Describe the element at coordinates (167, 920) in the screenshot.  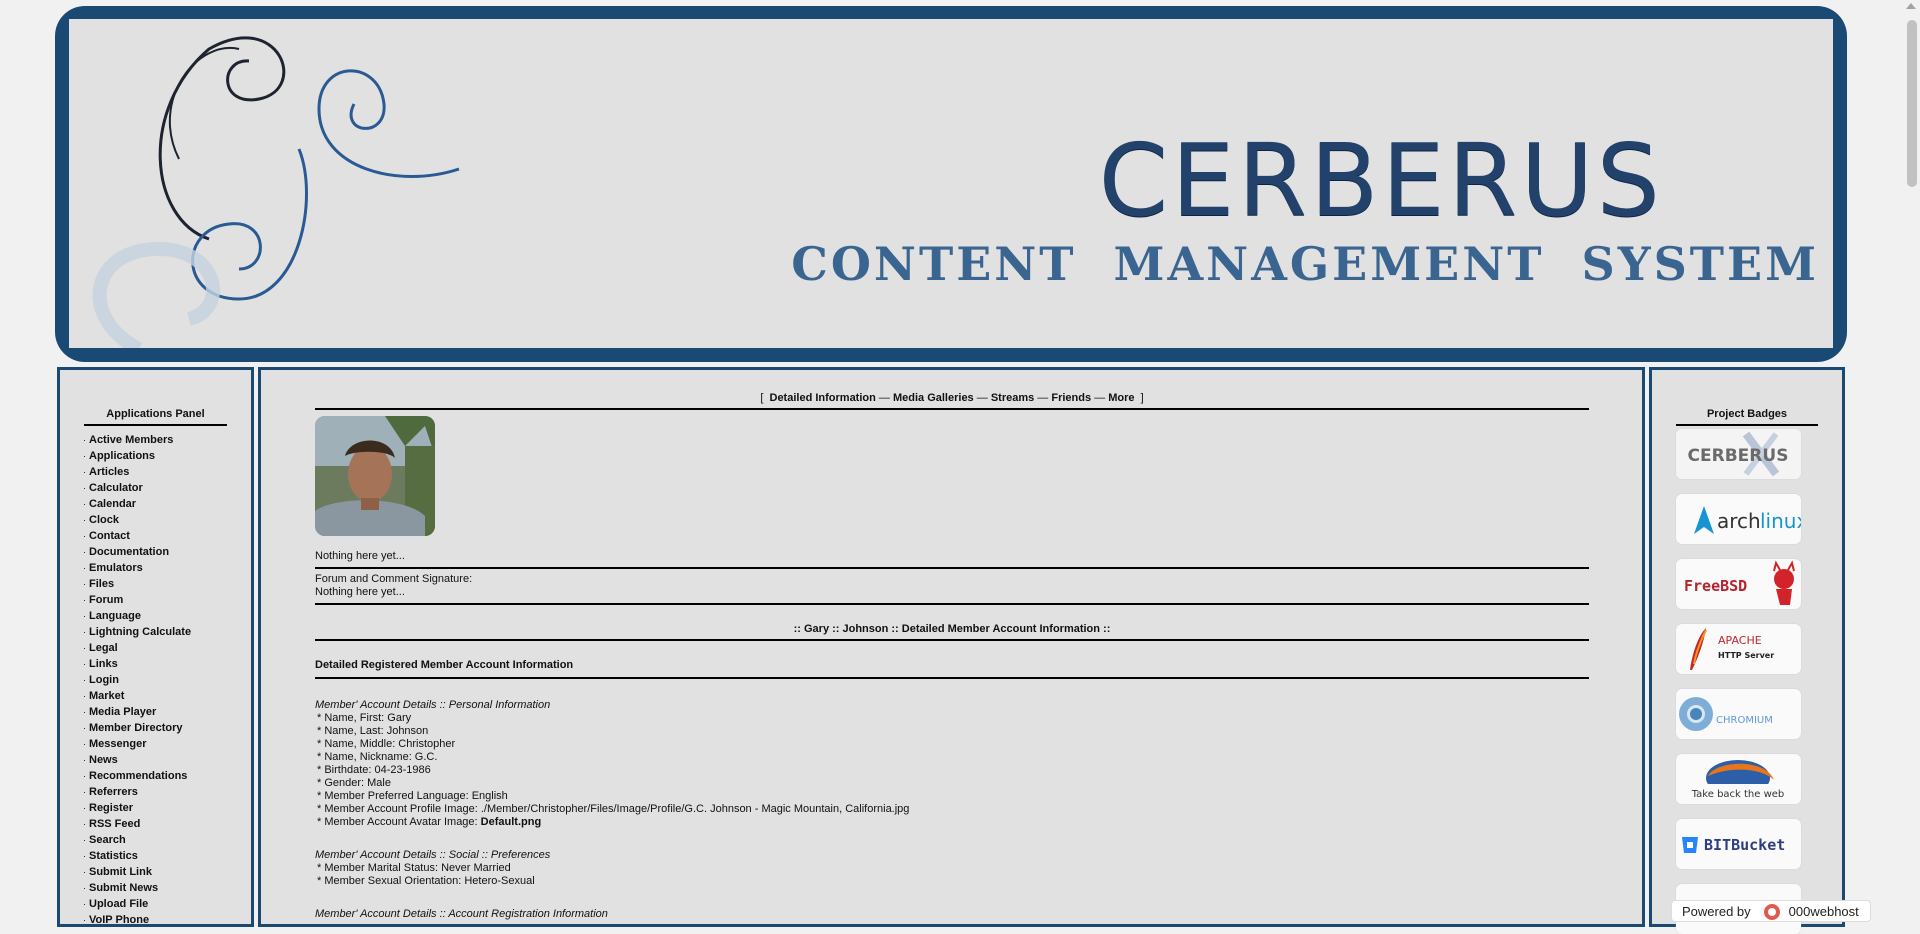
I see `sidebar-item: · VoIP Phone` at that location.